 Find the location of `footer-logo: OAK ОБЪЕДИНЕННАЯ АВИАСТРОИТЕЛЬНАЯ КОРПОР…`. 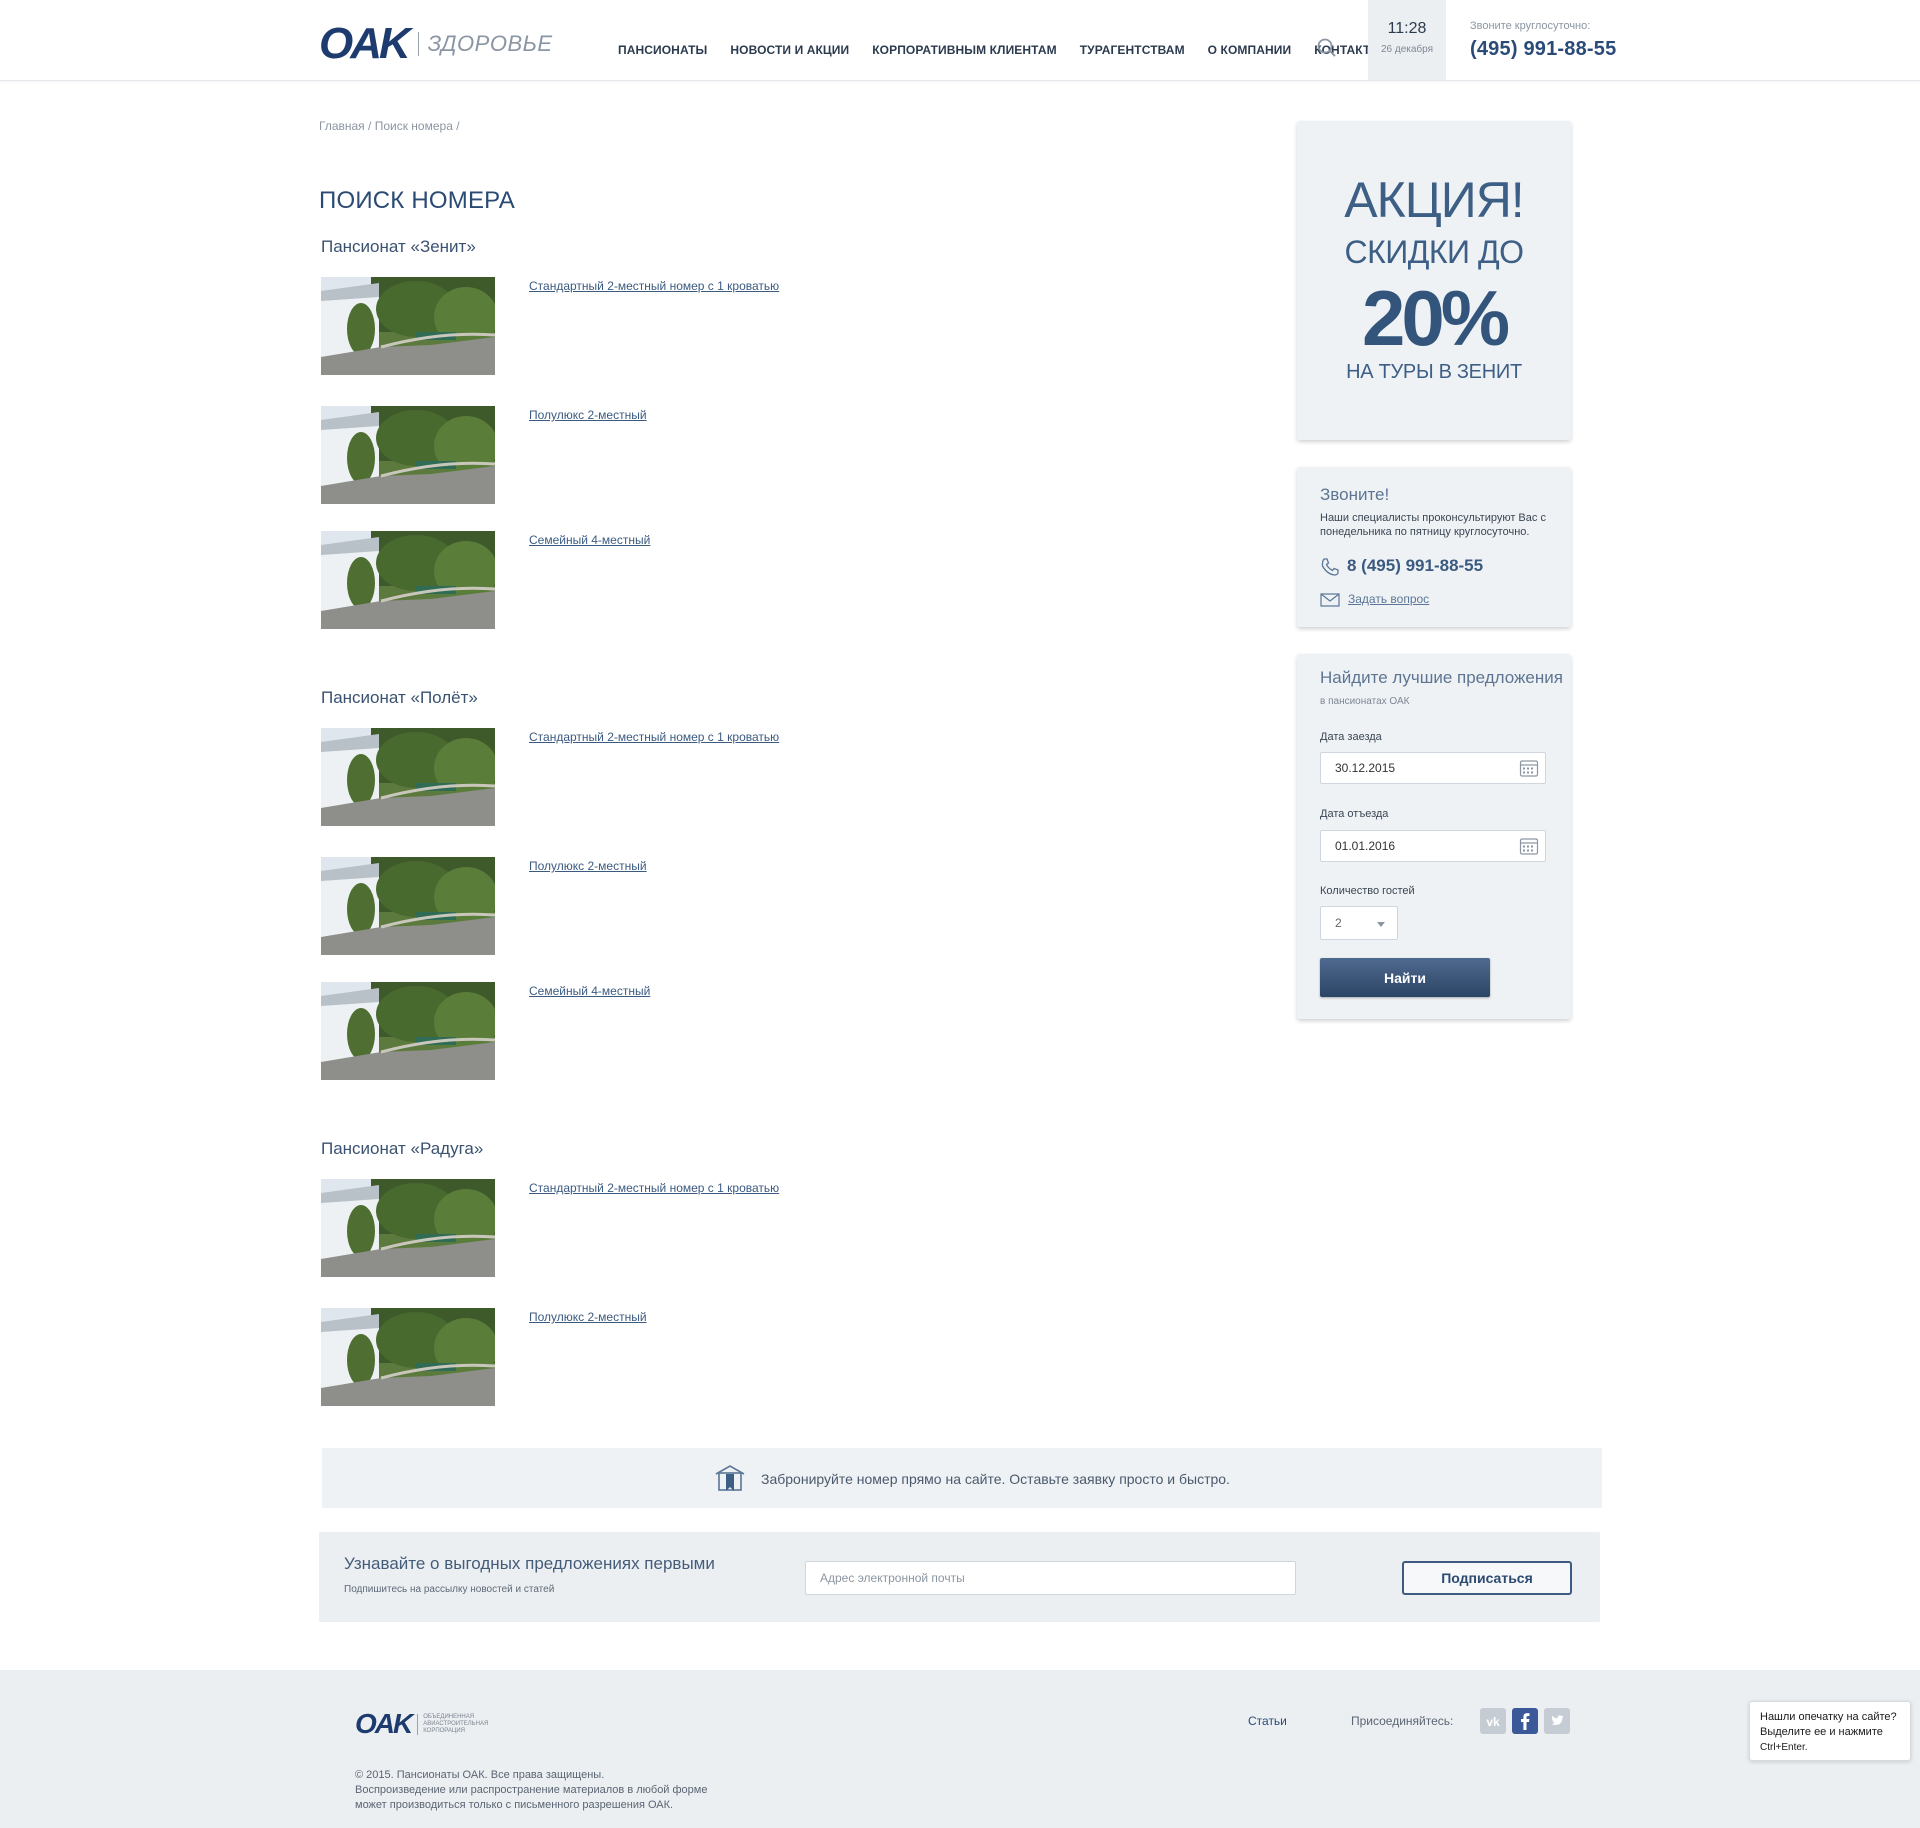

footer-logo: OAK ОБЪЕДИНЕННАЯ АВИАСТРОИТЕЛЬНАЯ КОРПОР… is located at coordinates (425, 1724).